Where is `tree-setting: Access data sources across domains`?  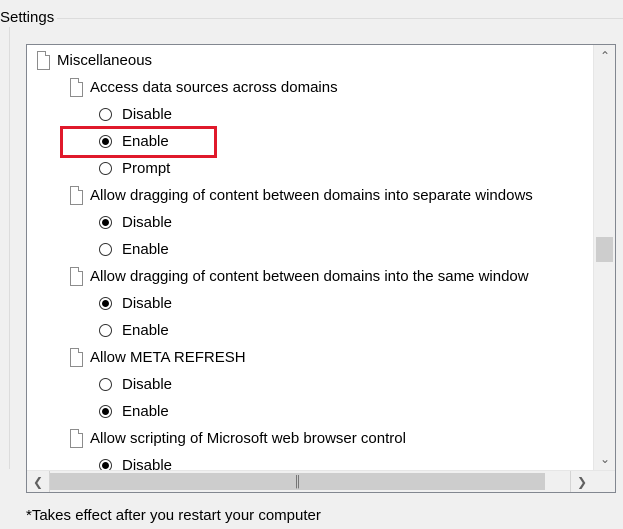 tree-setting: Access data sources across domains is located at coordinates (204, 87).